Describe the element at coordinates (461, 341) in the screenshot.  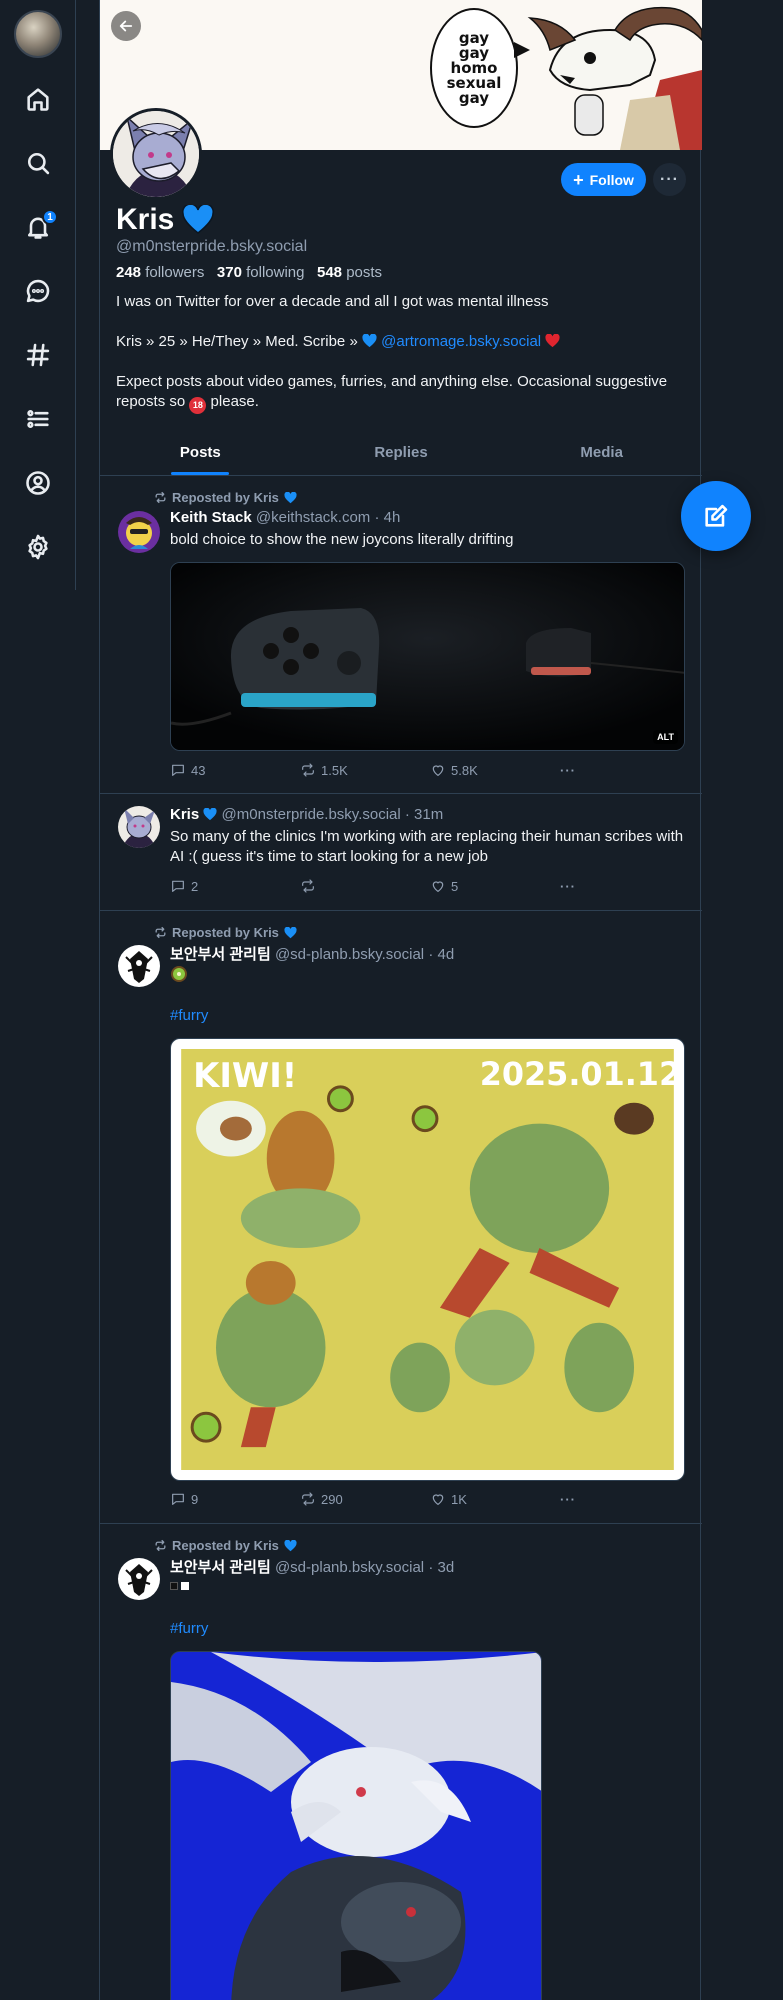
I see `mention-link: @artromage.bsky.social` at that location.